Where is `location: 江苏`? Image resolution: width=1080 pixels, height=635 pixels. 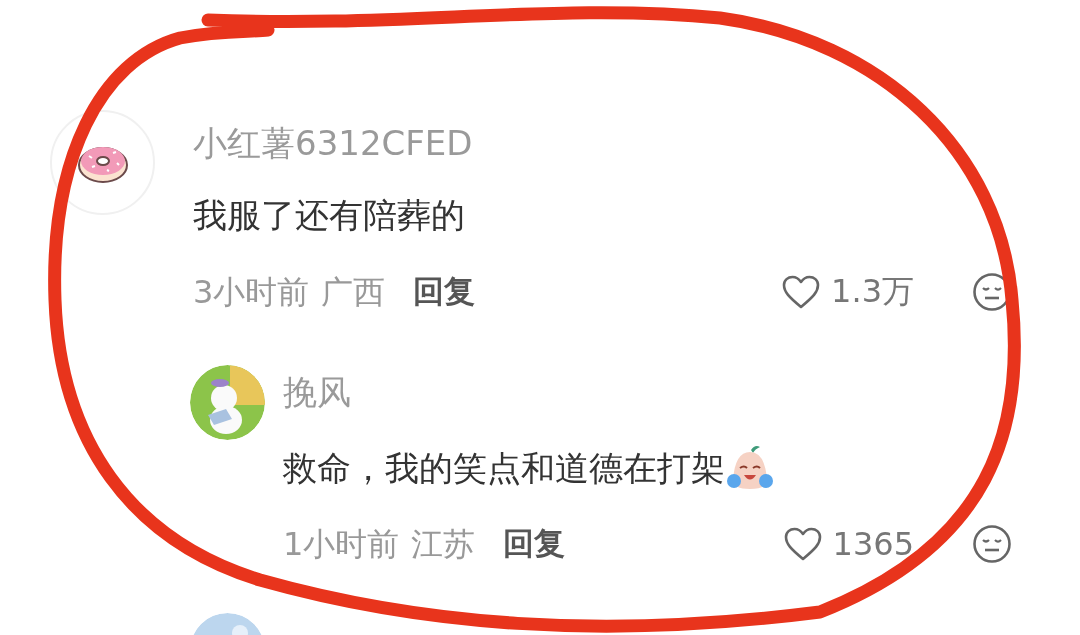
location: 江苏 is located at coordinates (443, 544).